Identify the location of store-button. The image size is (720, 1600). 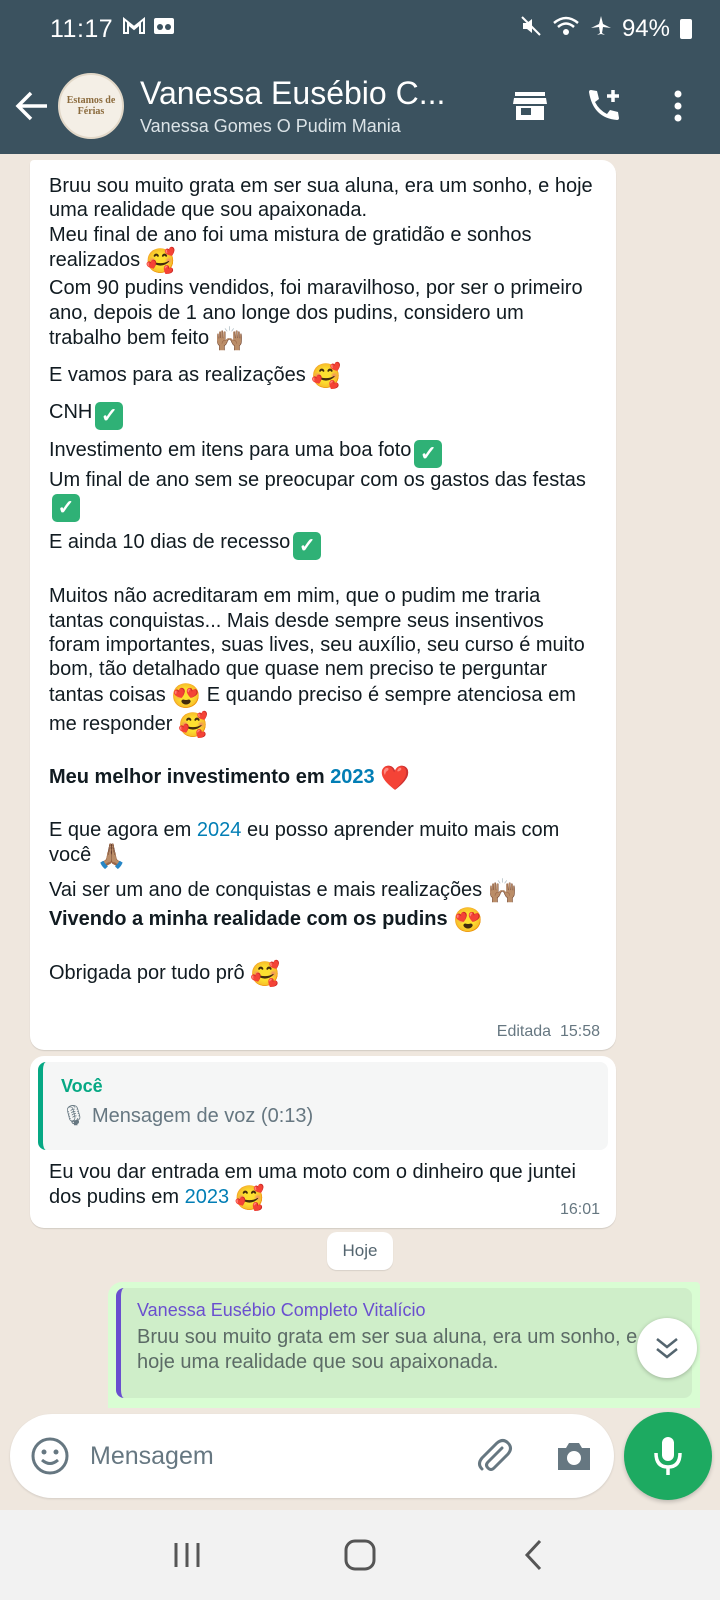
(530, 106).